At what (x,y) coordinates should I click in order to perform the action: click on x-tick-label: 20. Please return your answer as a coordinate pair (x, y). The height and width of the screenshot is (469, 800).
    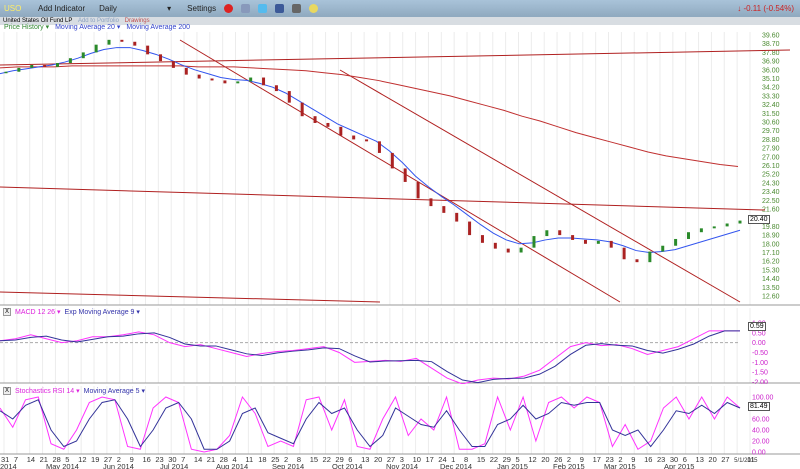
    Looking at the image, I should click on (378, 459).